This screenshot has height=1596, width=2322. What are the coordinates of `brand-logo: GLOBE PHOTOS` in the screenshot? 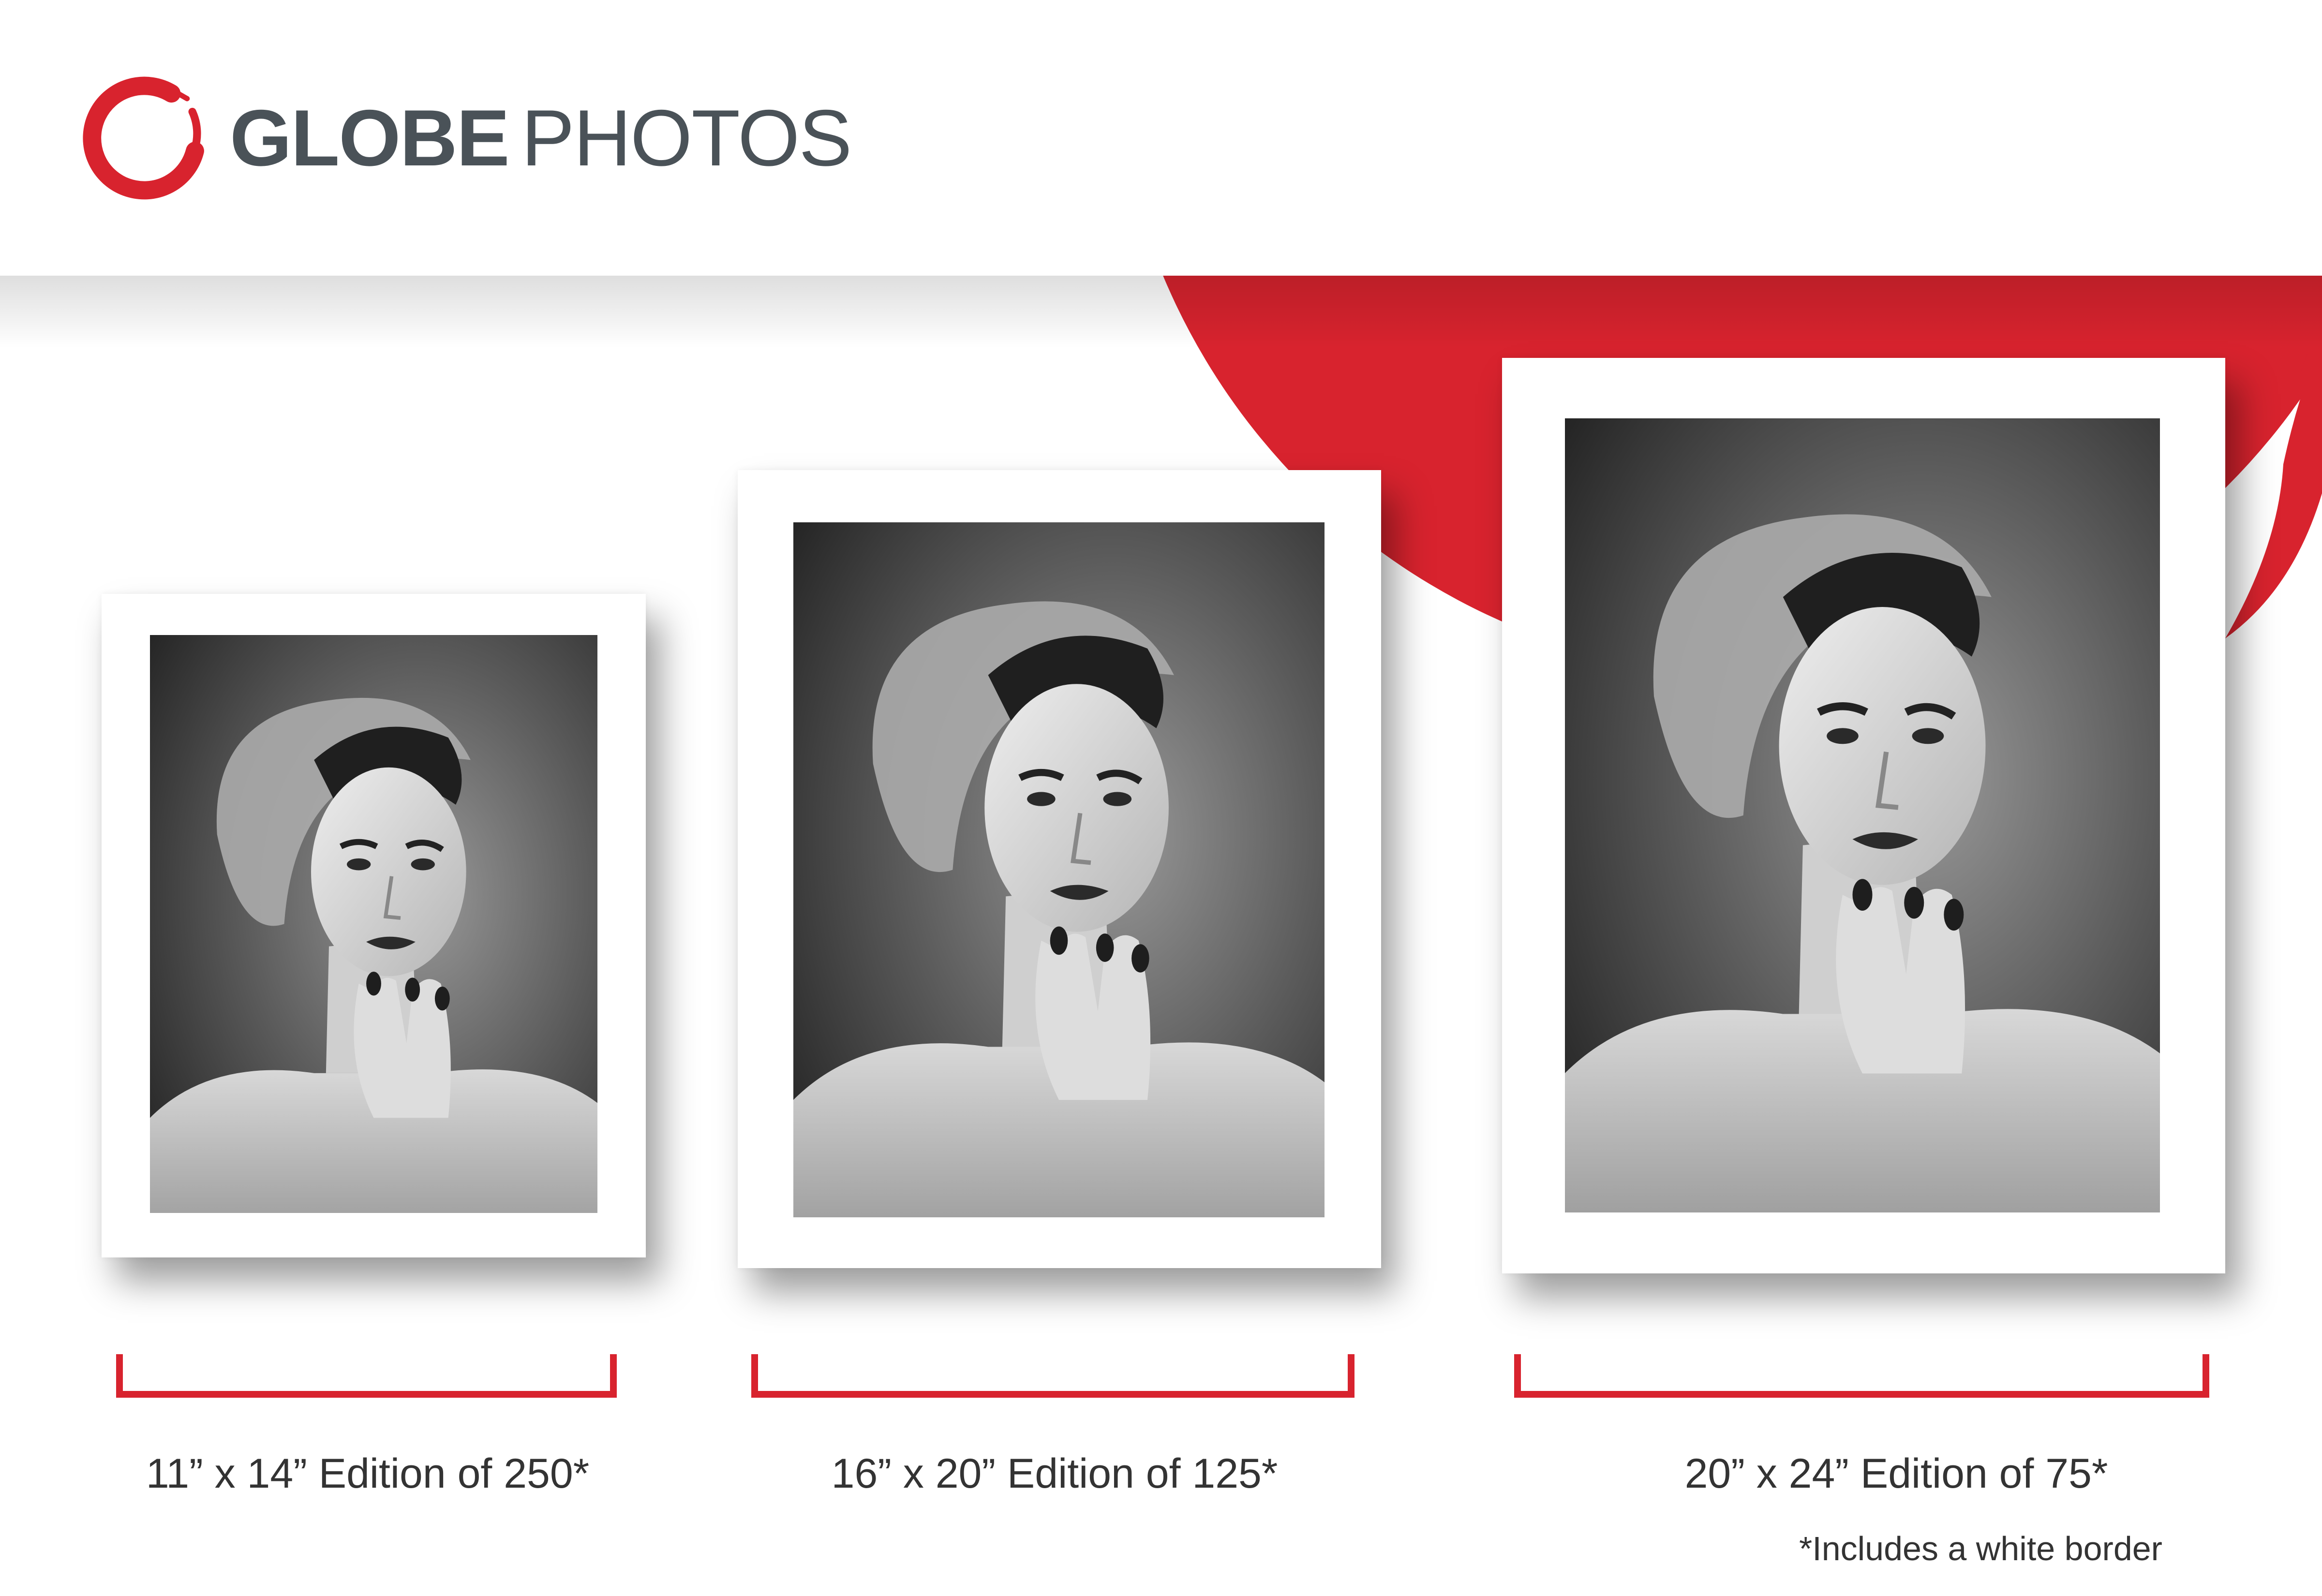 It's located at (464, 138).